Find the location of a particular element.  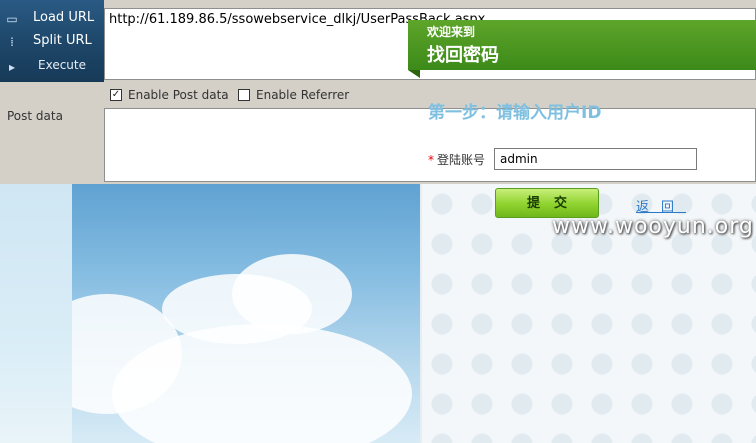

post-data-label: Post data is located at coordinates (35, 116).